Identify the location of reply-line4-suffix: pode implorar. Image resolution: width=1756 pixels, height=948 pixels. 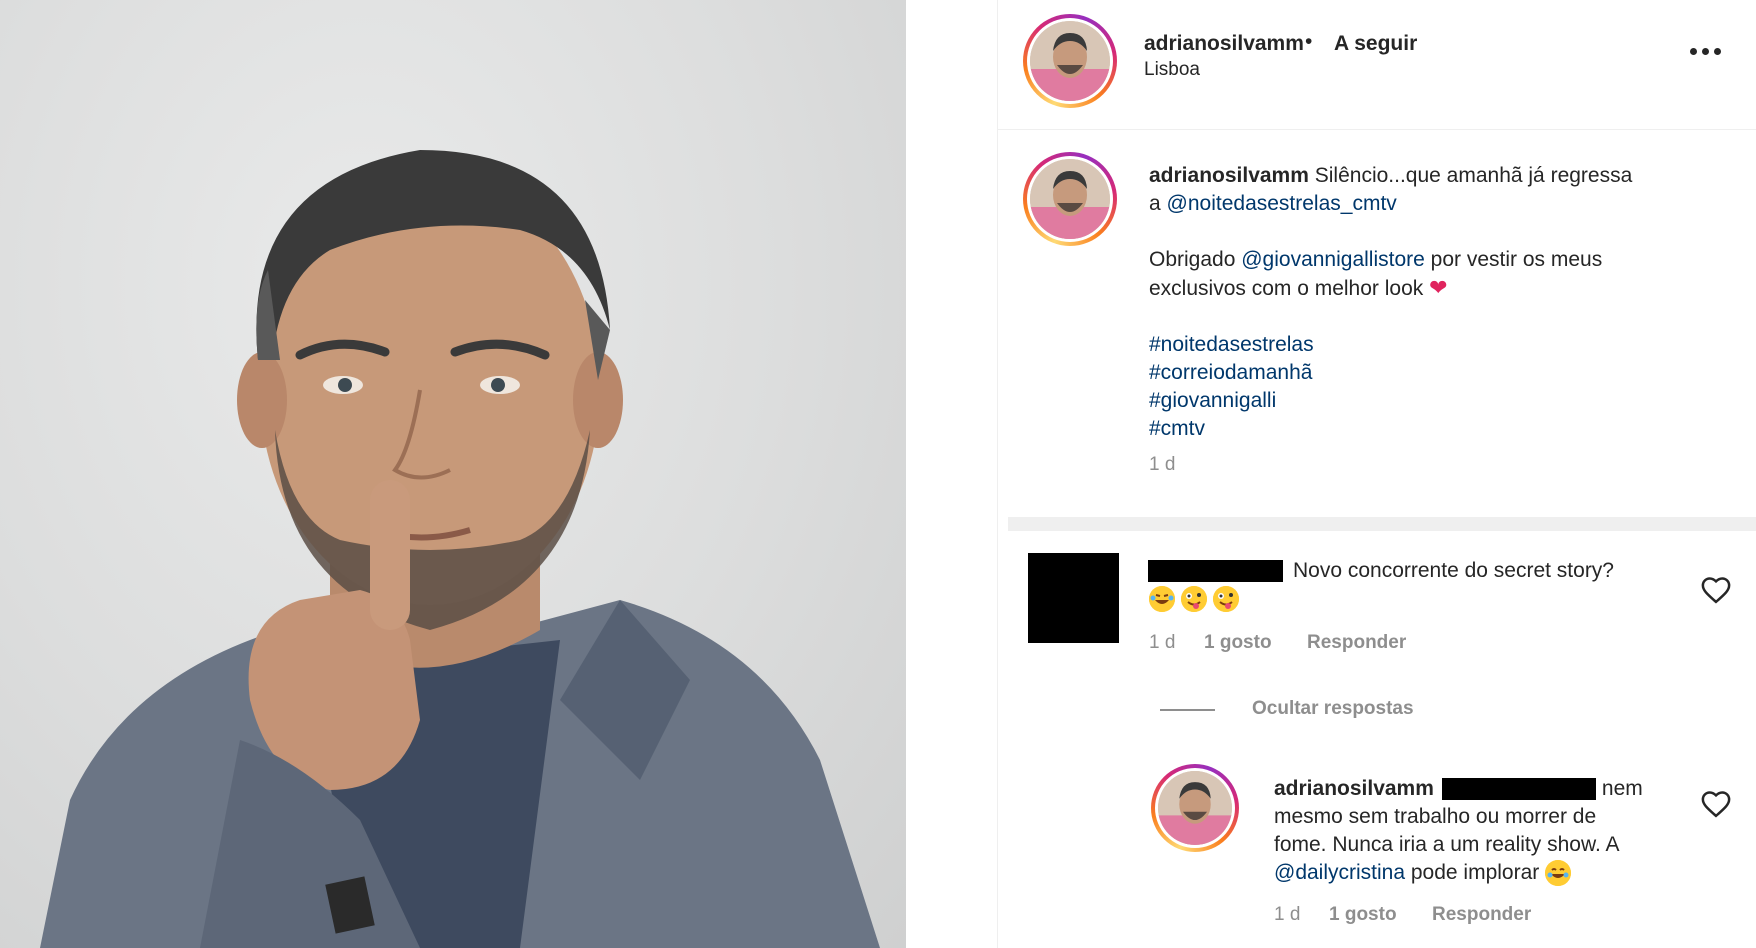
(1475, 872).